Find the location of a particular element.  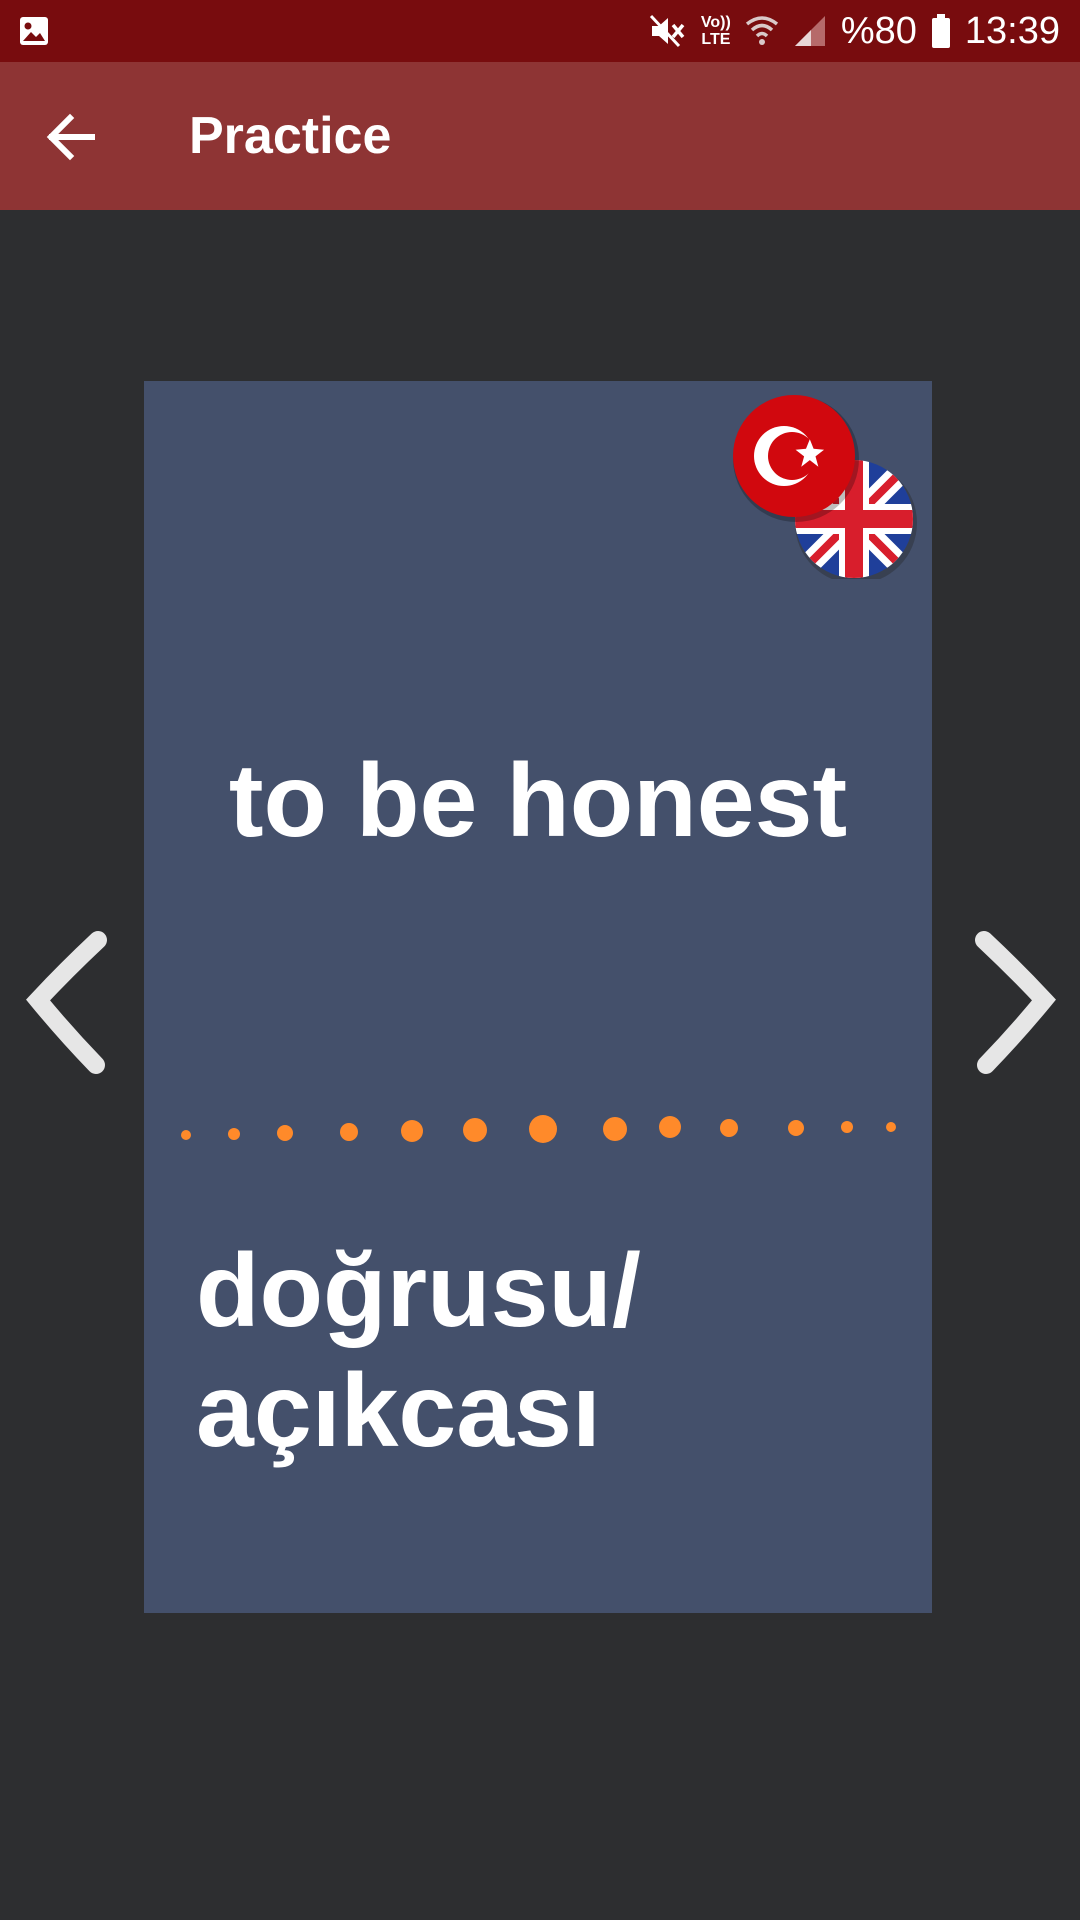

gallery-icon is located at coordinates (34, 31).